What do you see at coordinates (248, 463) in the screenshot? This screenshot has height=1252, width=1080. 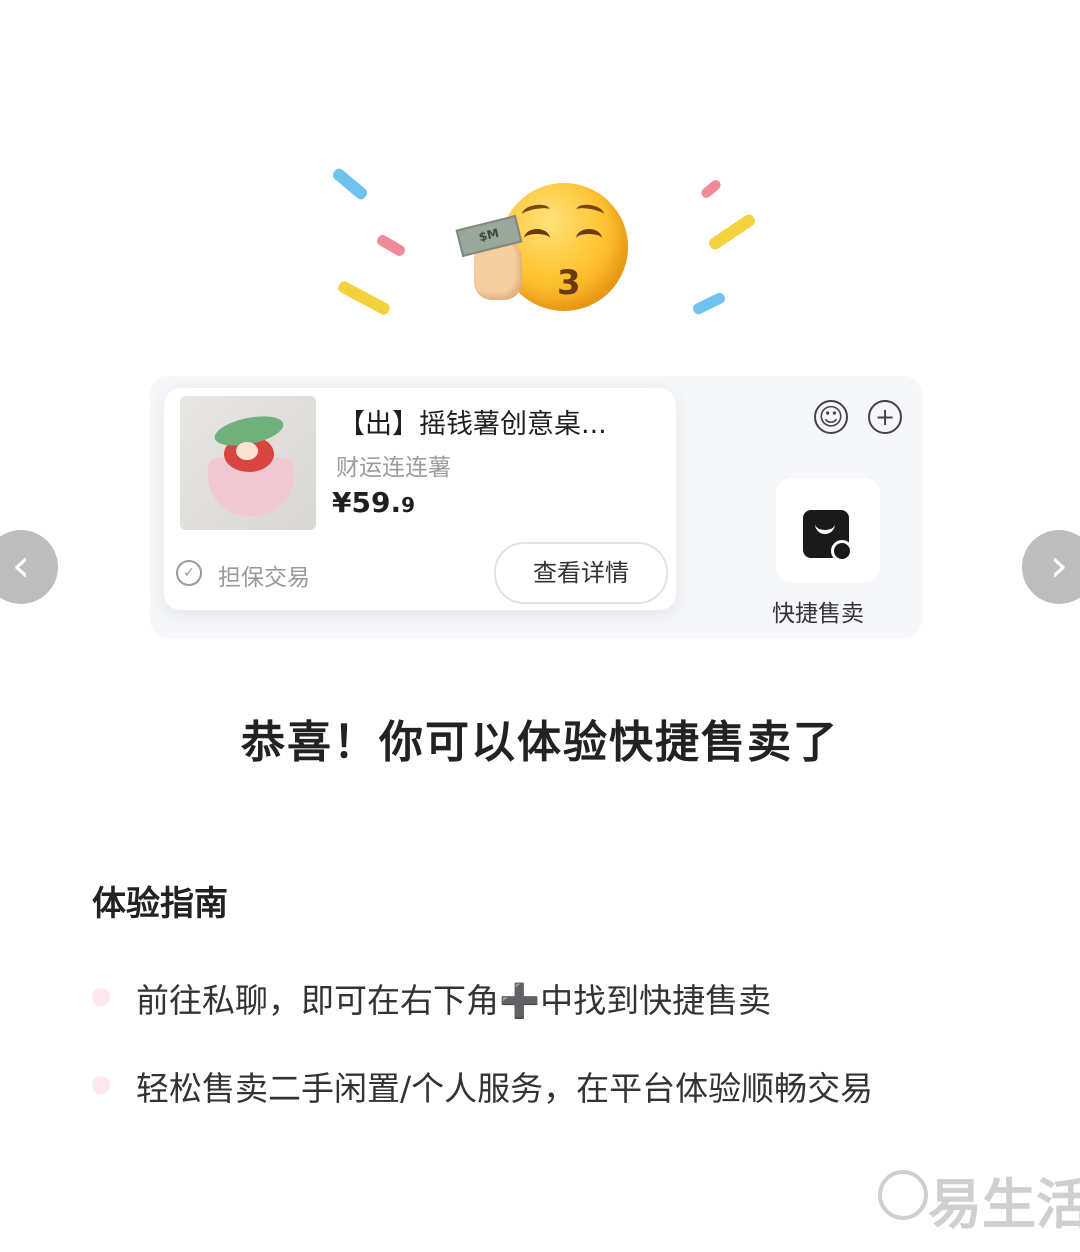 I see `product-thumbnail` at bounding box center [248, 463].